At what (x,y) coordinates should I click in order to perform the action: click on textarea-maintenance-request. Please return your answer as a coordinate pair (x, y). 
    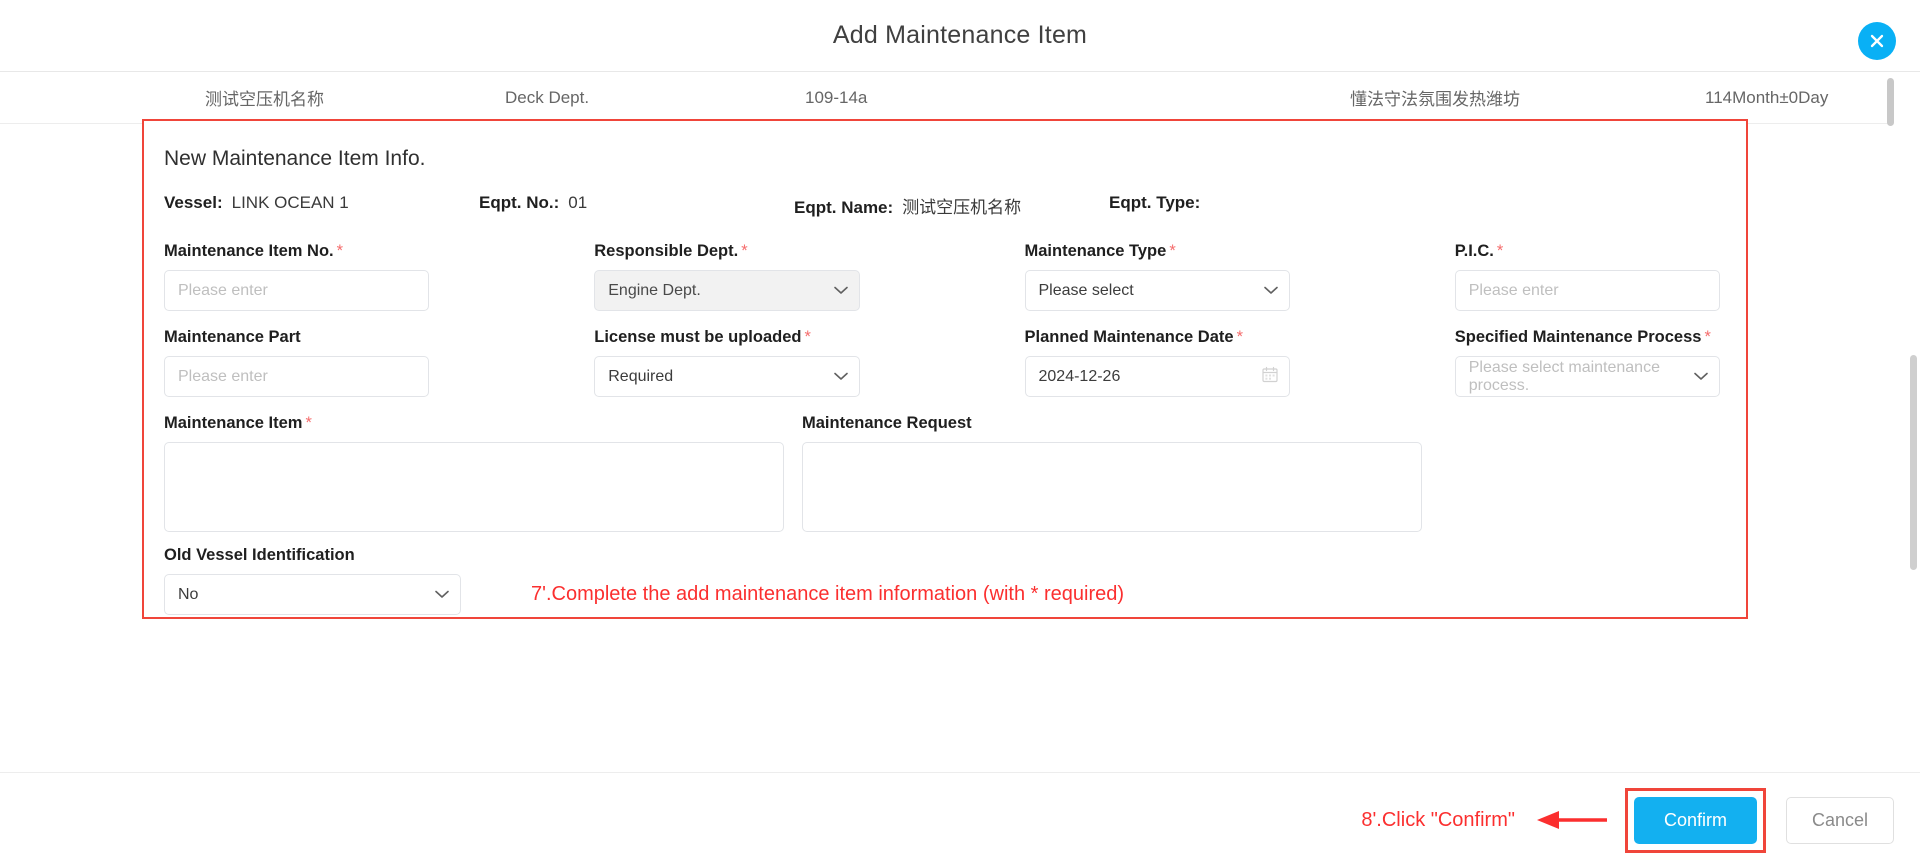
    Looking at the image, I should click on (1112, 487).